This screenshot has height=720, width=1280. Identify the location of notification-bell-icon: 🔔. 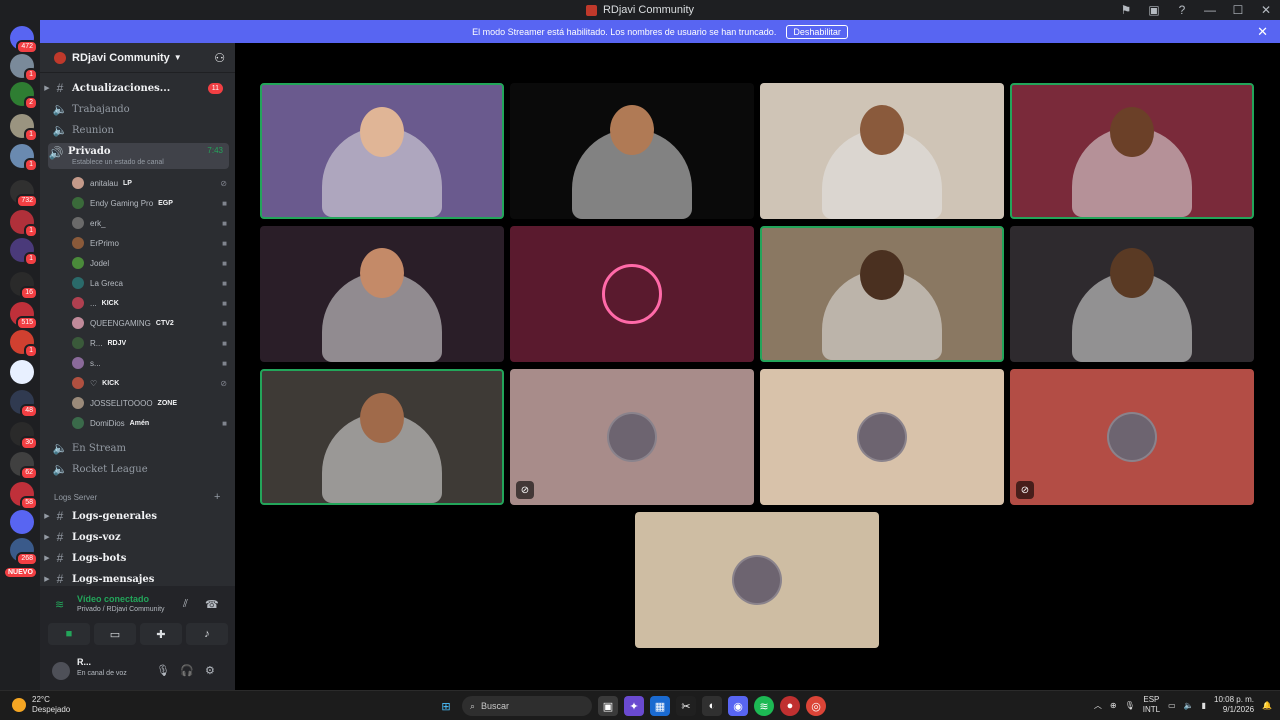
(1267, 705).